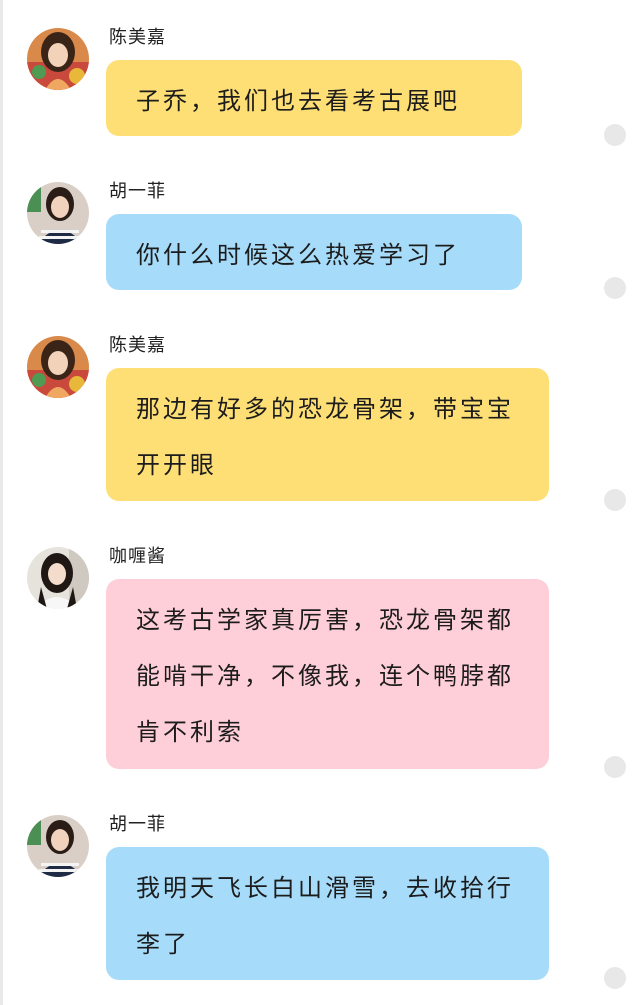  I want to click on message-bubble: 子乔，我们也去看考古展吧, so click(314, 98).